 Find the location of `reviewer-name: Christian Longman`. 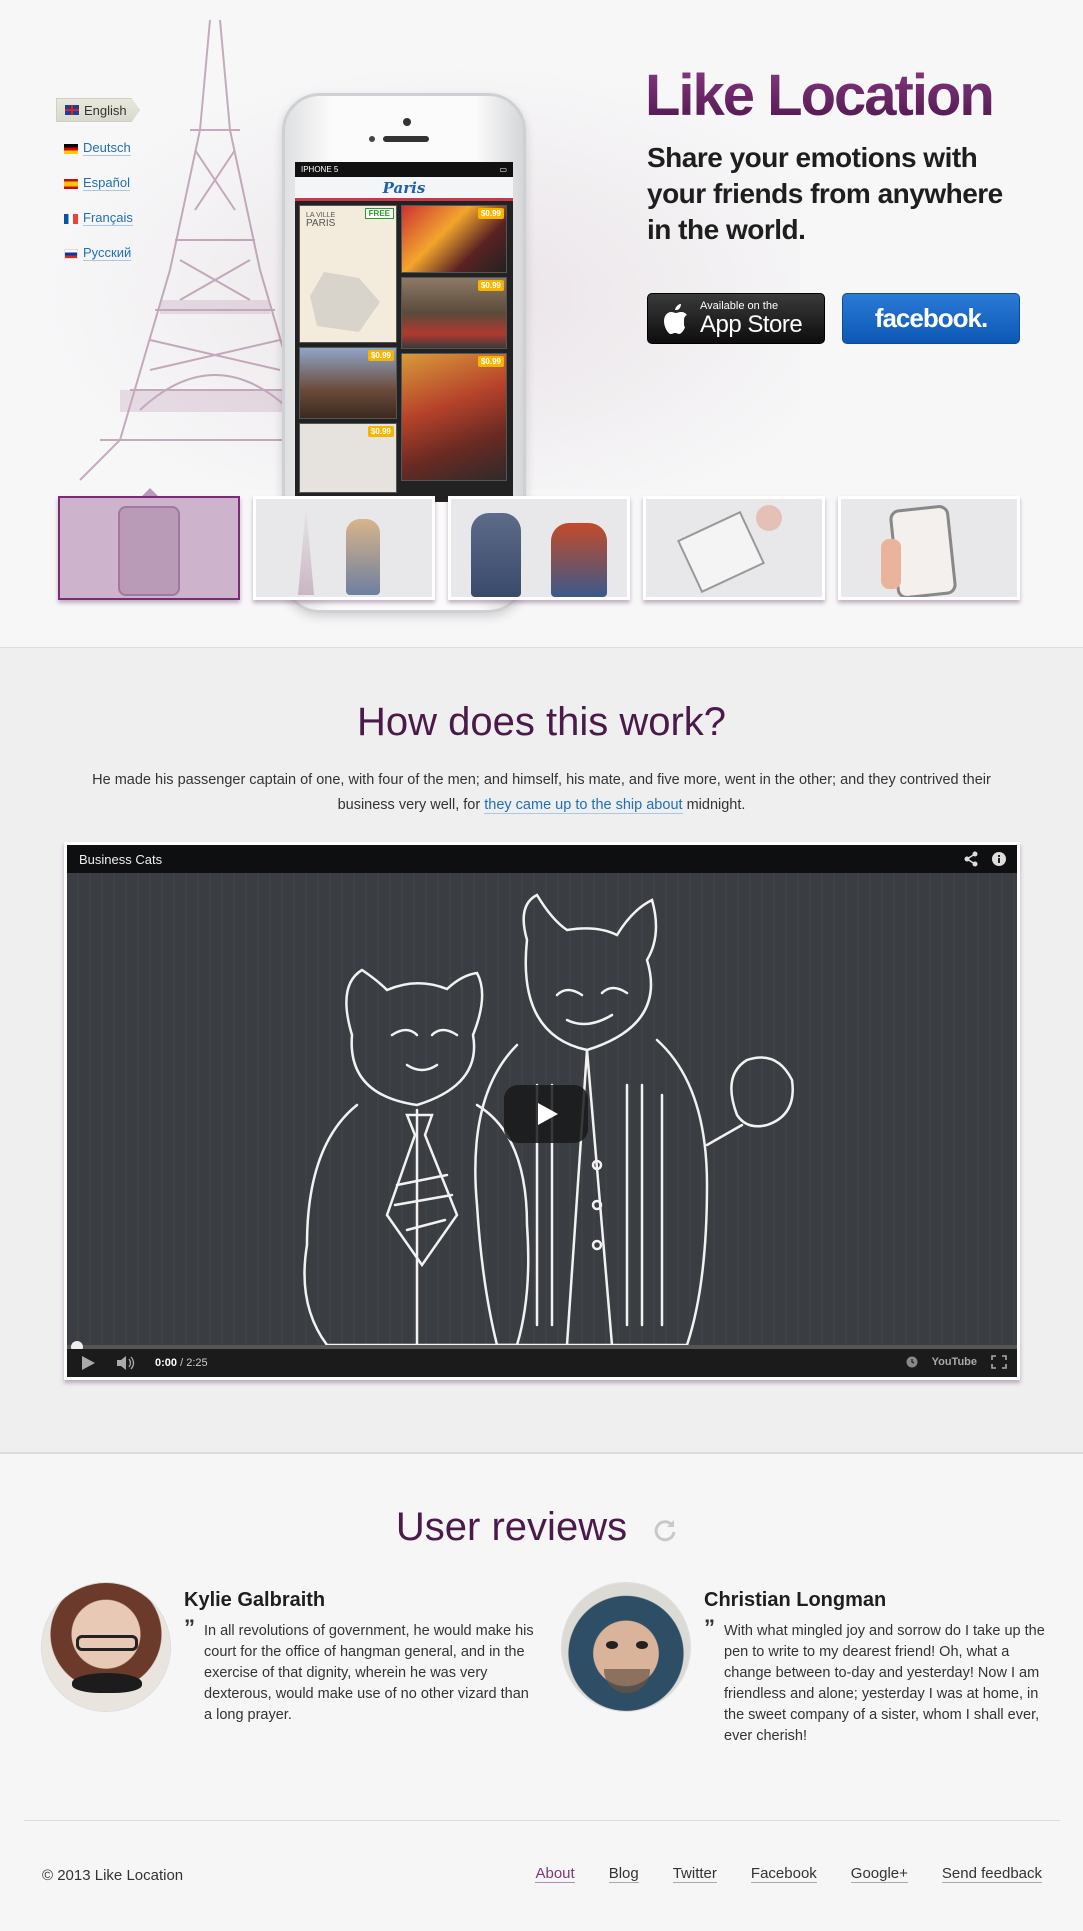

reviewer-name: Christian Longman is located at coordinates (795, 1600).